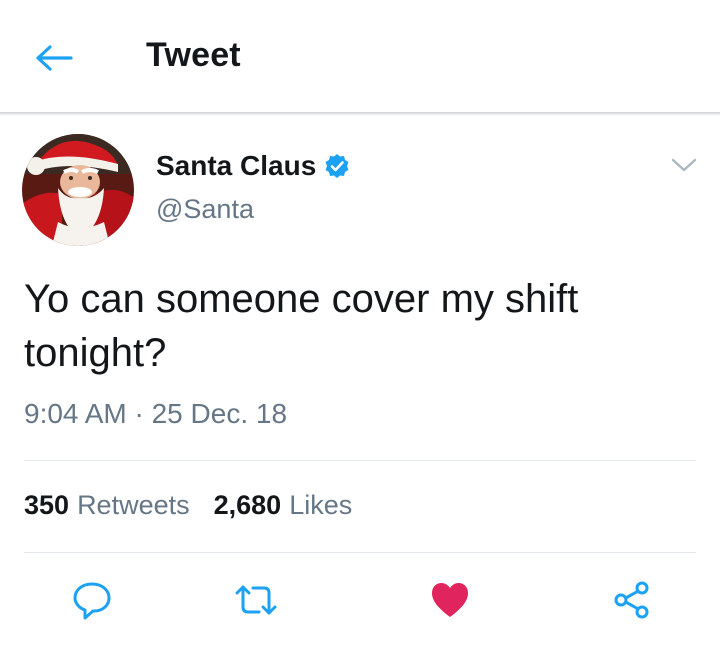 The image size is (720, 651). Describe the element at coordinates (236, 165) in the screenshot. I see `display-name: Santa Claus` at that location.